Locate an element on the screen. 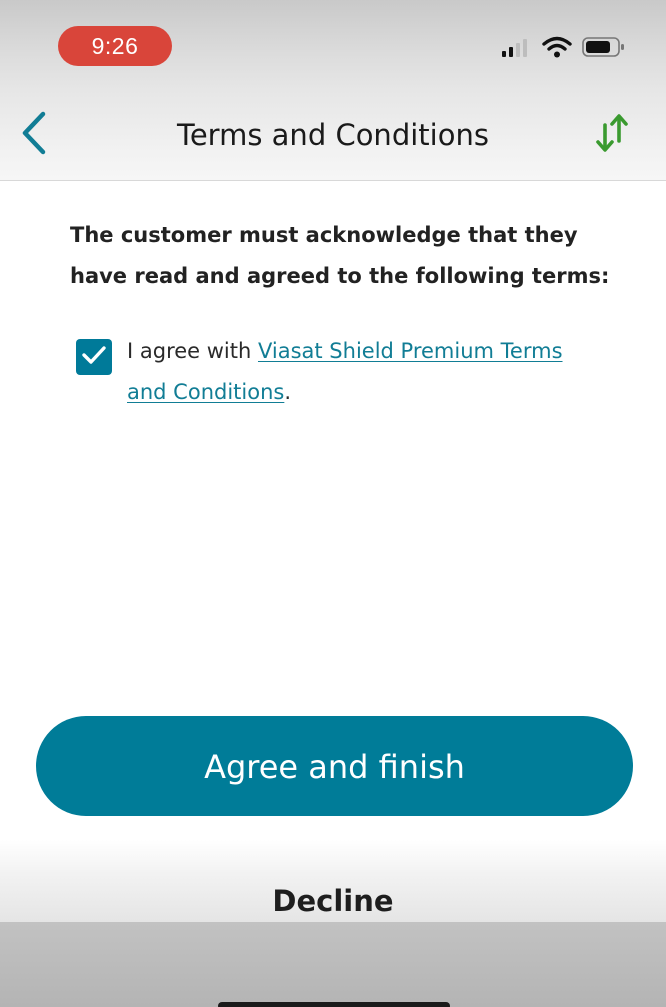 The height and width of the screenshot is (1007, 666). status-icons is located at coordinates (564, 49).